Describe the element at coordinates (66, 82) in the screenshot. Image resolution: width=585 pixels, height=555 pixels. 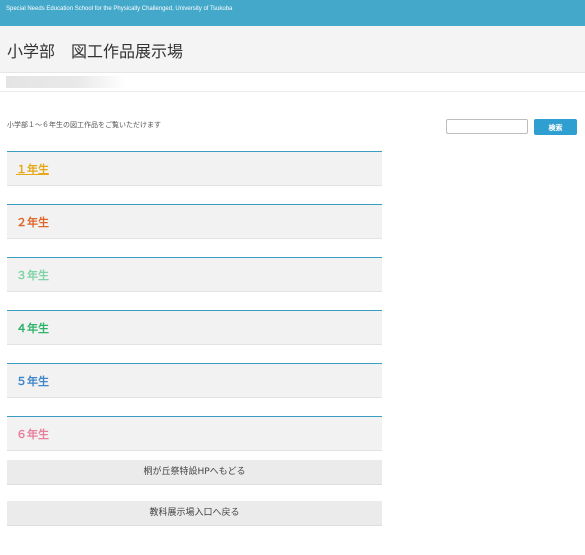
I see `breadcrumb-placeholder` at that location.